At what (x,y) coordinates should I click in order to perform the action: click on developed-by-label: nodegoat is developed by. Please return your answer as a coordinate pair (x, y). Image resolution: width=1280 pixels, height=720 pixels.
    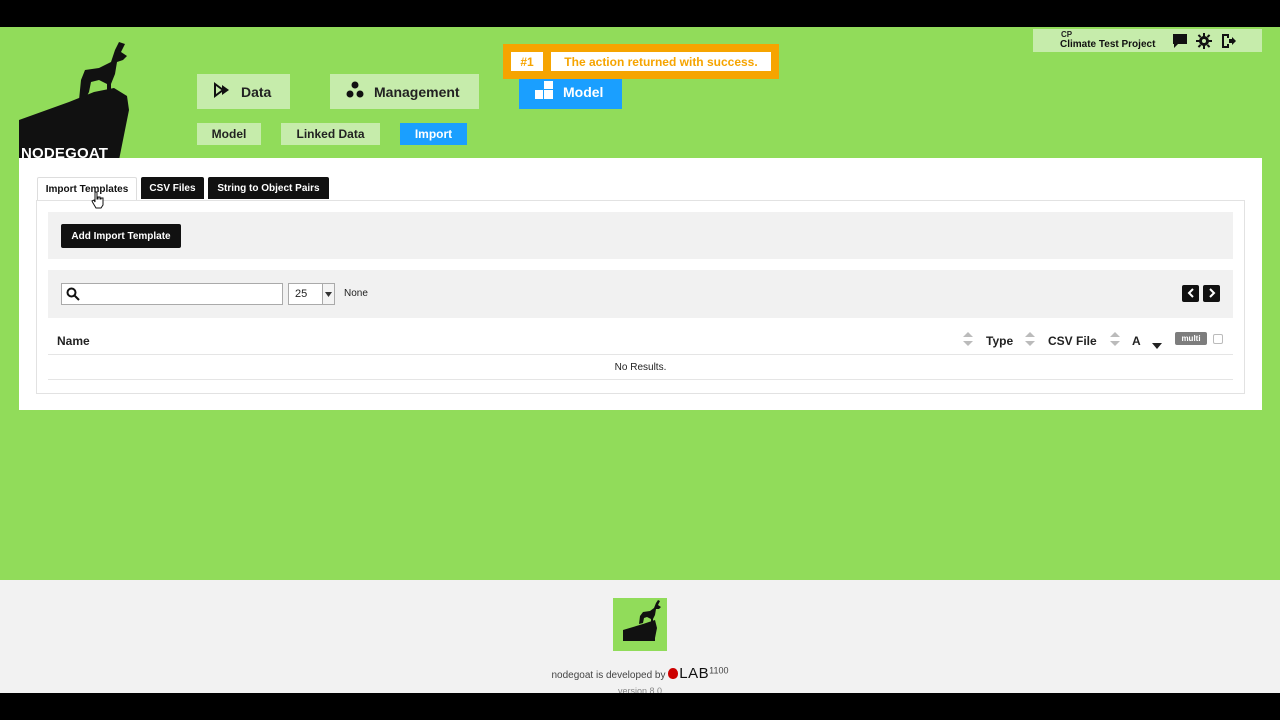
    Looking at the image, I should click on (608, 675).